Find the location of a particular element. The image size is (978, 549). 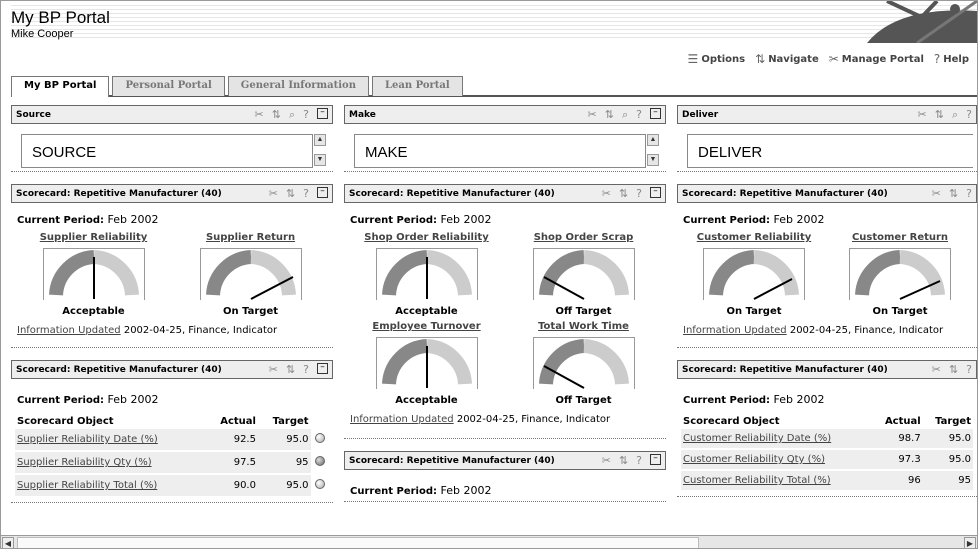

row-target: 95.0 is located at coordinates (284, 440).